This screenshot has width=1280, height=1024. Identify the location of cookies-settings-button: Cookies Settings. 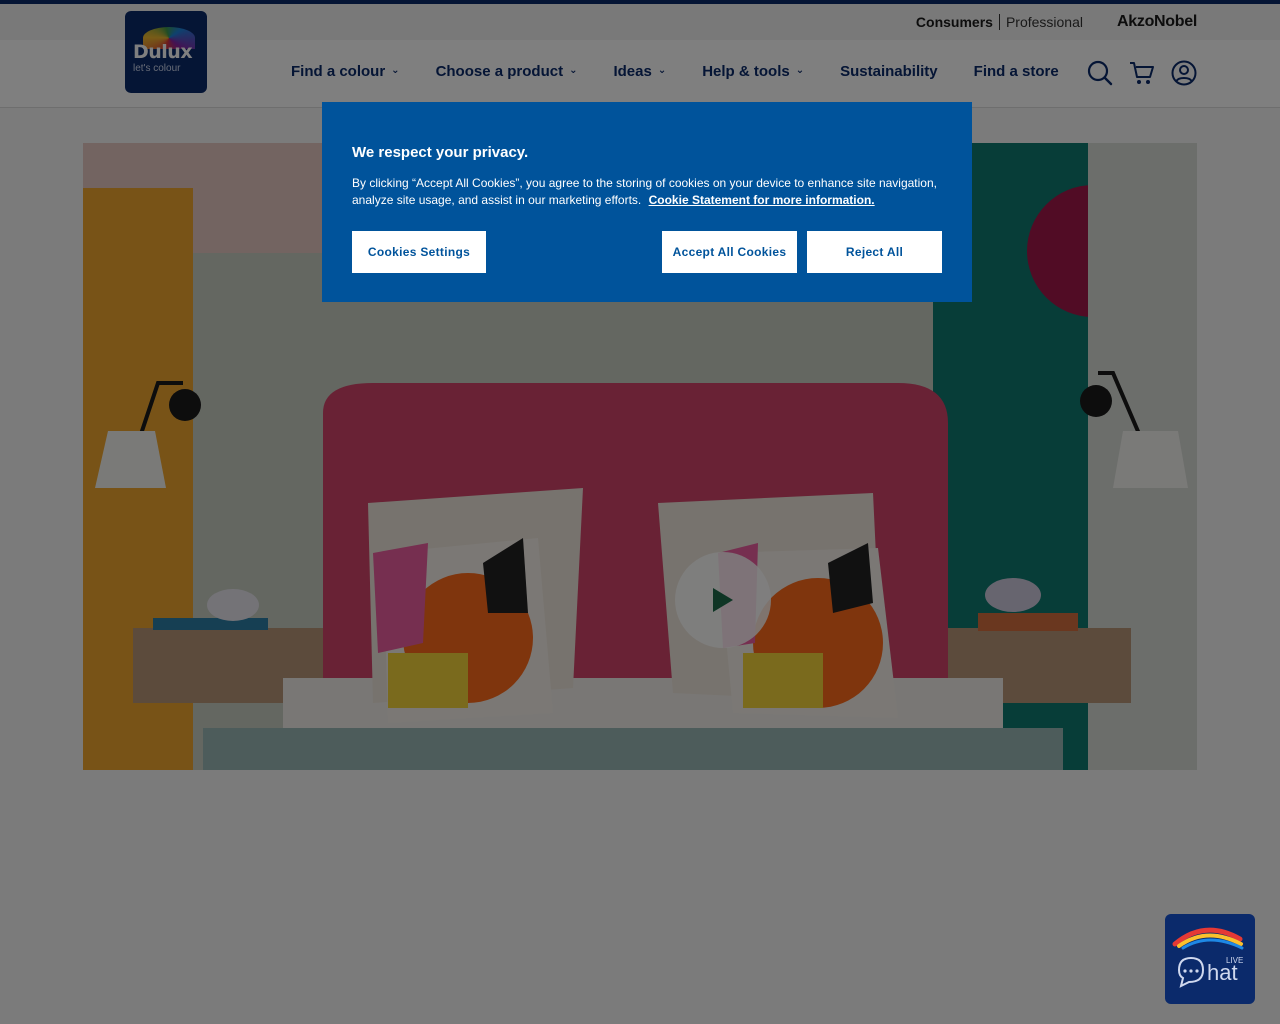
(419, 252).